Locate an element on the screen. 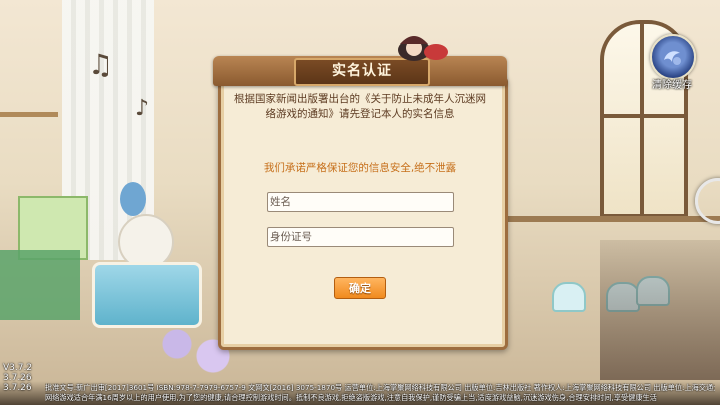  shadow-overlay is located at coordinates (660, 310).